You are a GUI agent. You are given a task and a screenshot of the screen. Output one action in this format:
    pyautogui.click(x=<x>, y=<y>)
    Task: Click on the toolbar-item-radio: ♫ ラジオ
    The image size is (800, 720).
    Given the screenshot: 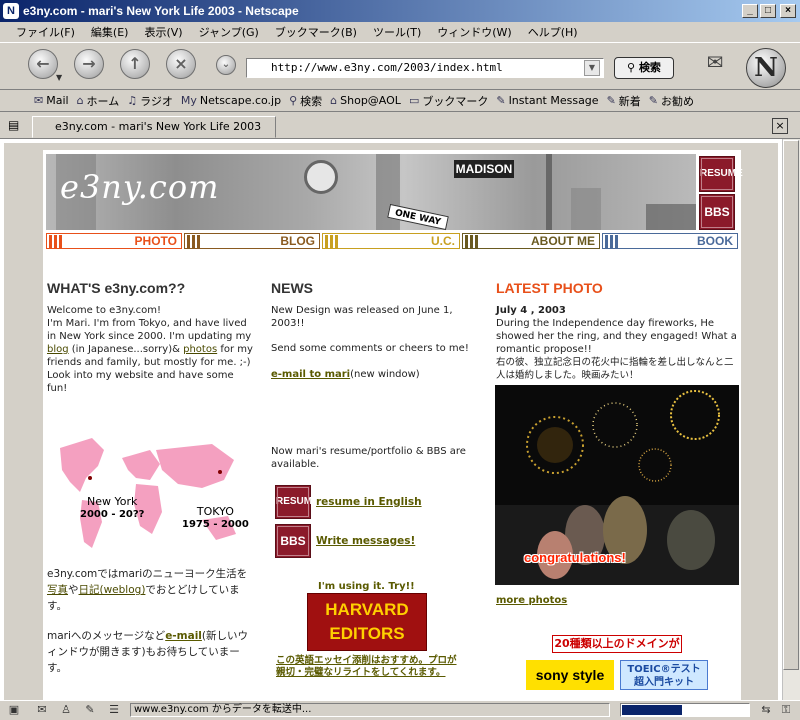 What is the action you would take?
    pyautogui.click(x=150, y=101)
    